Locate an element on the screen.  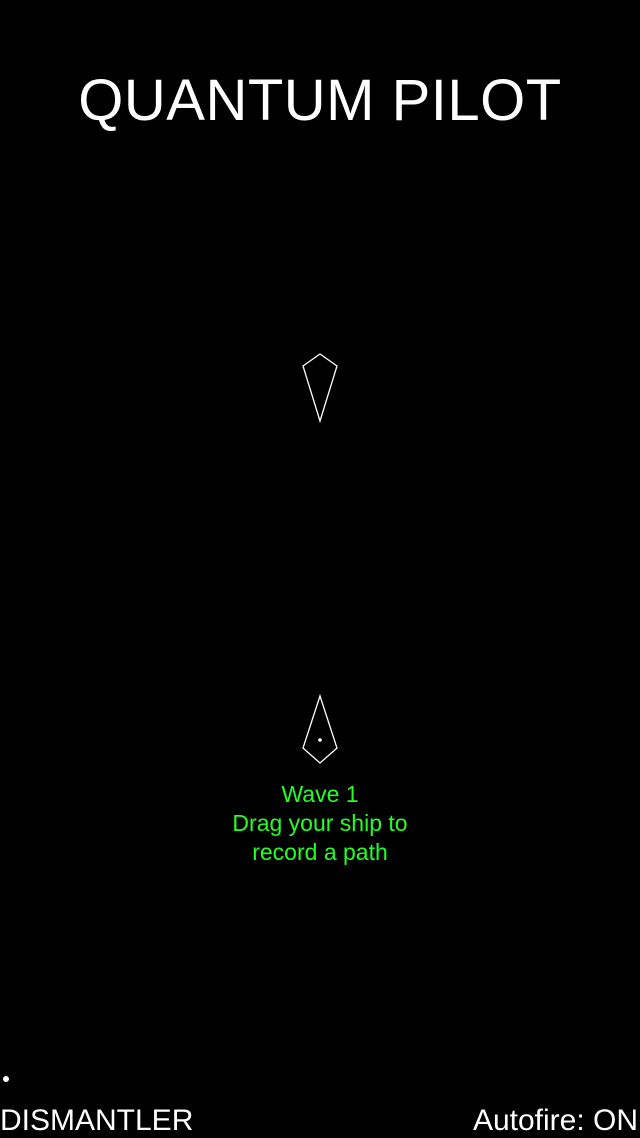
wave-instructions: Wave 1 Drag your ship to record a path is located at coordinates (320, 823).